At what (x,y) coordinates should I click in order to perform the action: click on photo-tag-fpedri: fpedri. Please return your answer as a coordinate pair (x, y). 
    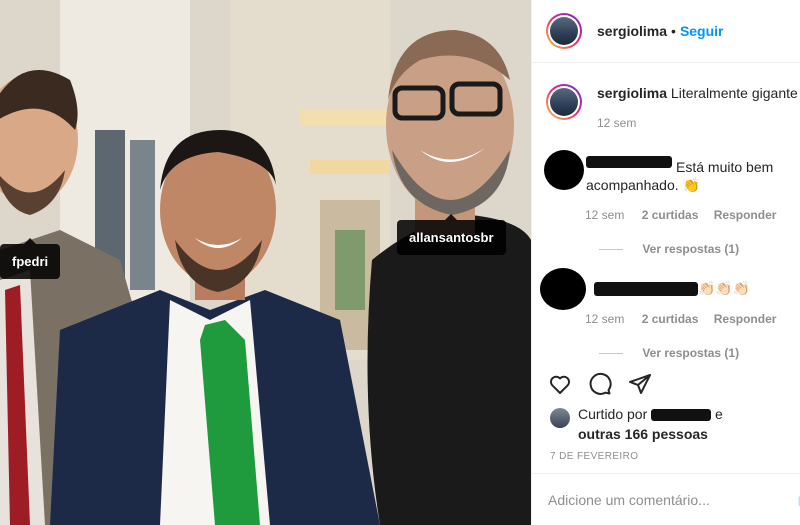
    Looking at the image, I should click on (30, 258).